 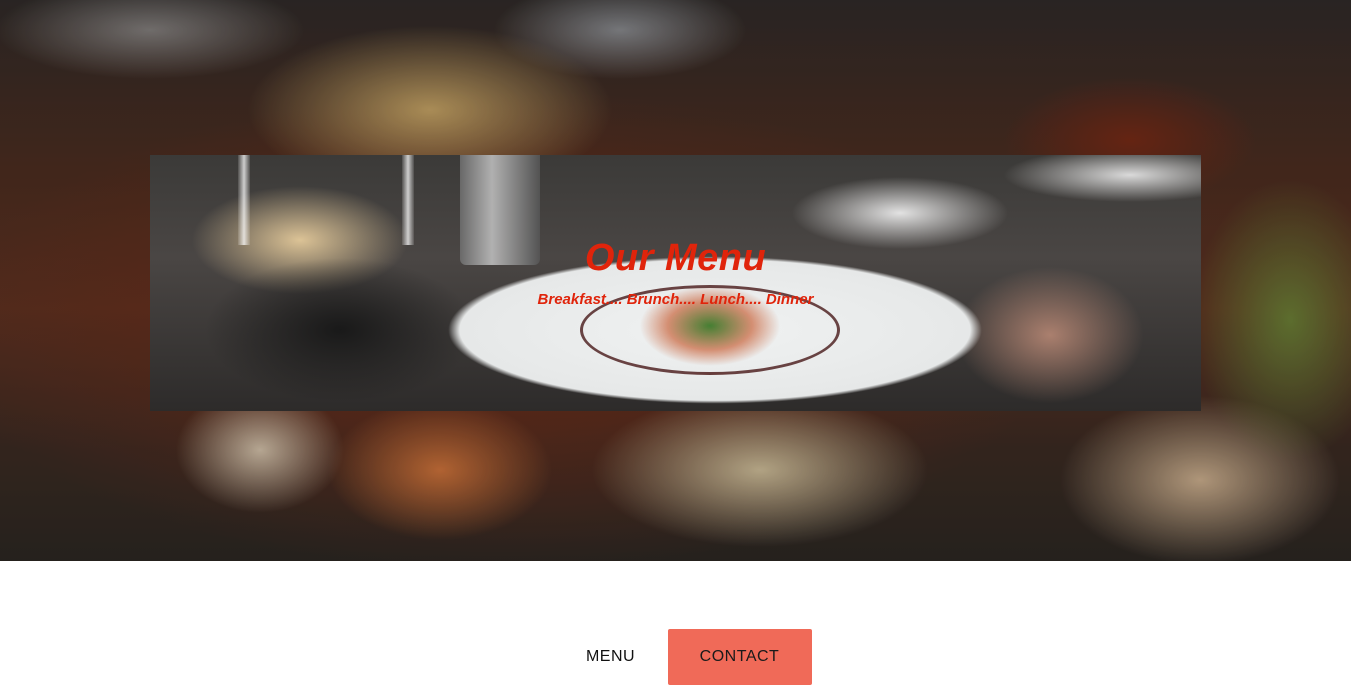 I want to click on main-nav: MENU CONTACT, so click(x=675, y=657).